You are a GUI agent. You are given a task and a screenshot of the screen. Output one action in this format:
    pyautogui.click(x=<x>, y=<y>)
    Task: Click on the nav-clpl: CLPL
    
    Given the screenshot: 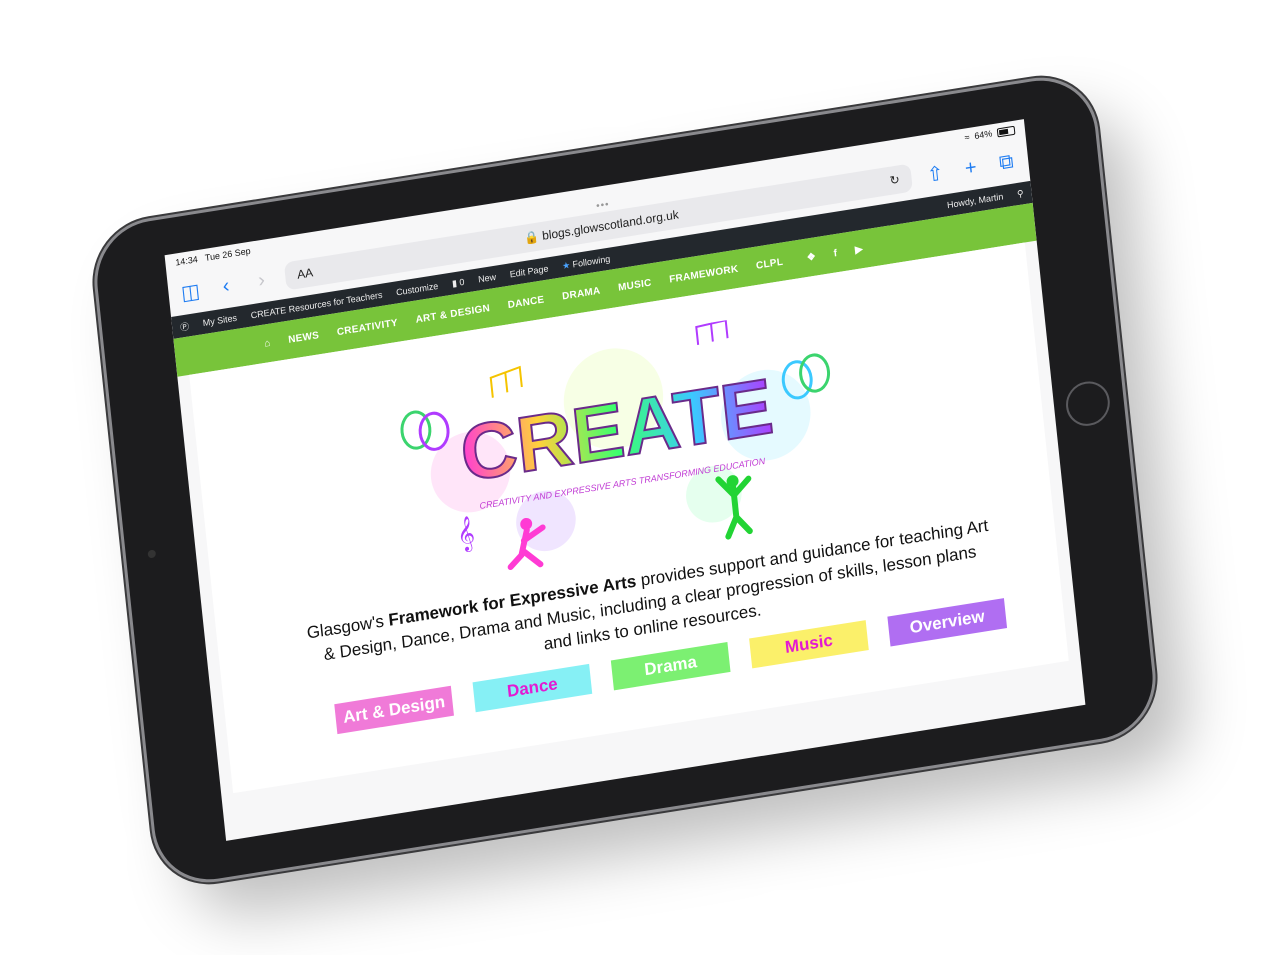 What is the action you would take?
    pyautogui.click(x=770, y=263)
    